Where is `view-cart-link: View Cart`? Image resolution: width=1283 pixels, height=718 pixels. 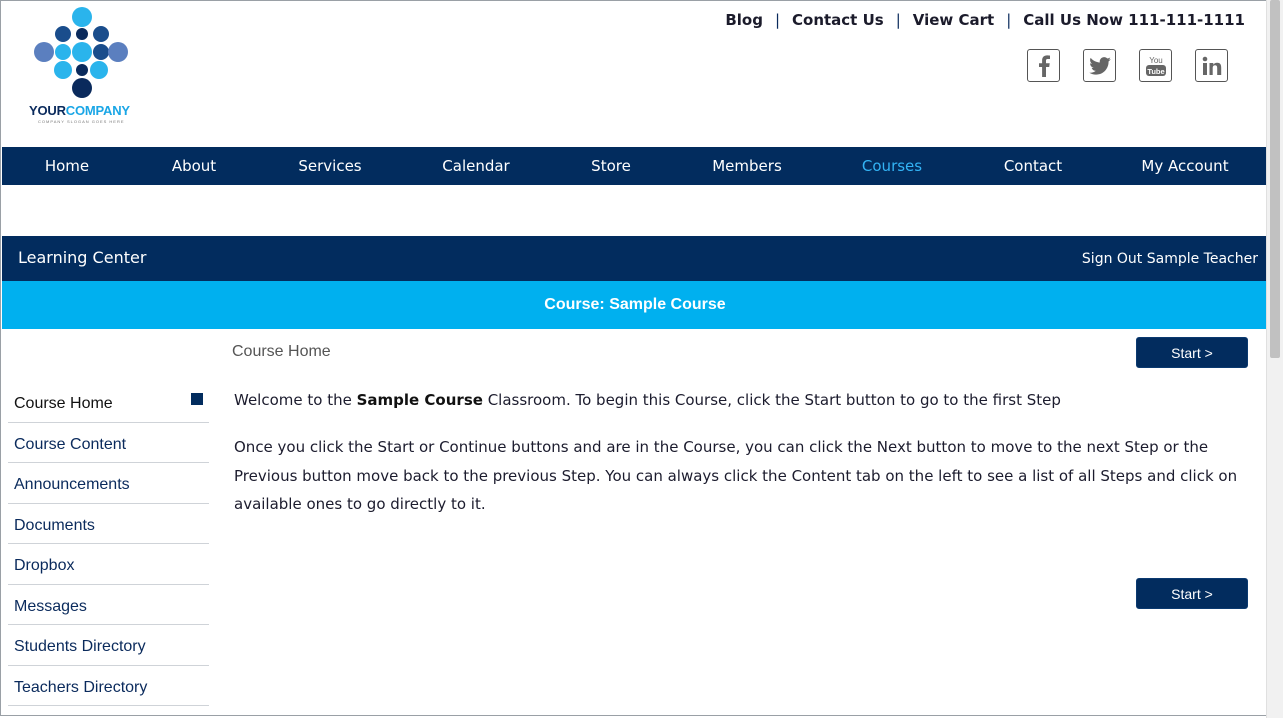 view-cart-link: View Cart is located at coordinates (953, 20).